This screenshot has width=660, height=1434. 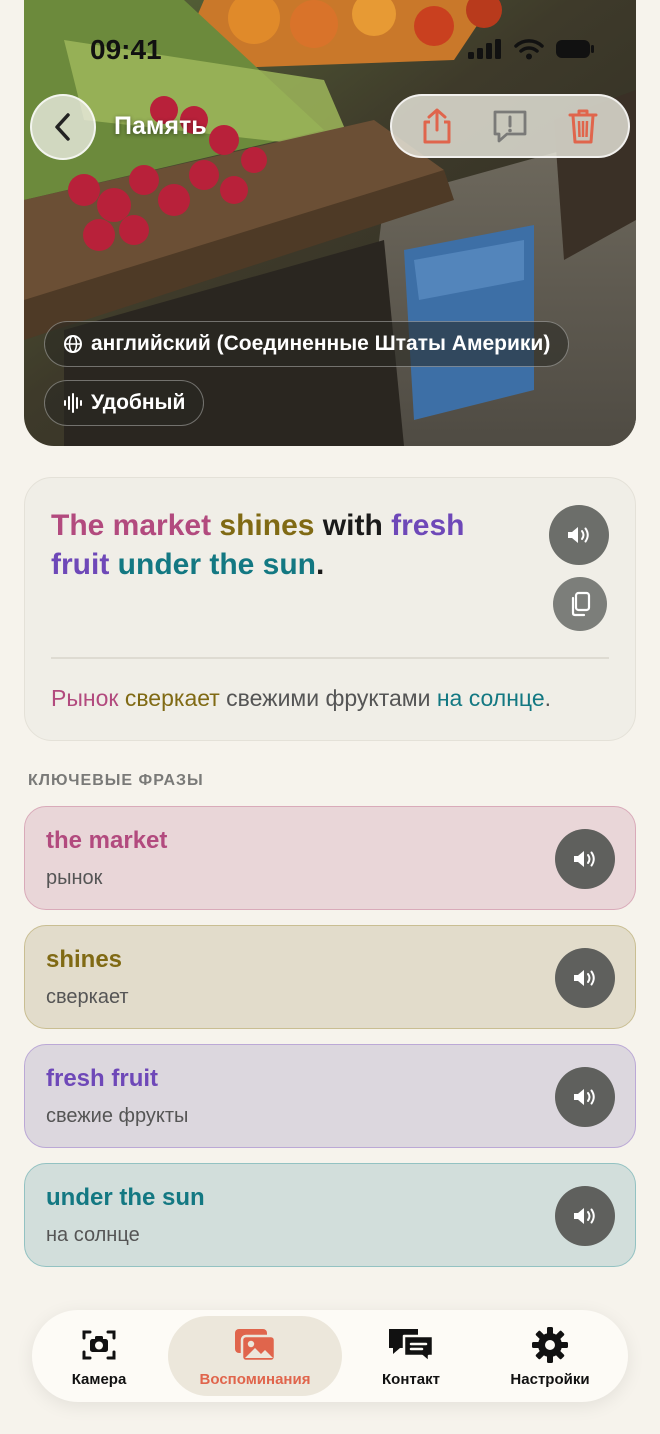 What do you see at coordinates (116, 780) in the screenshot?
I see `key-phrases-heading: КЛЮЧЕВЫЕ ФРАЗЫ` at bounding box center [116, 780].